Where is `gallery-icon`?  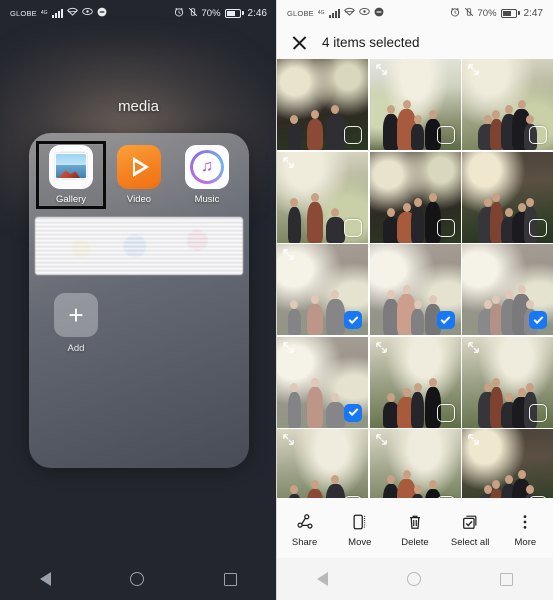 gallery-icon is located at coordinates (71, 167).